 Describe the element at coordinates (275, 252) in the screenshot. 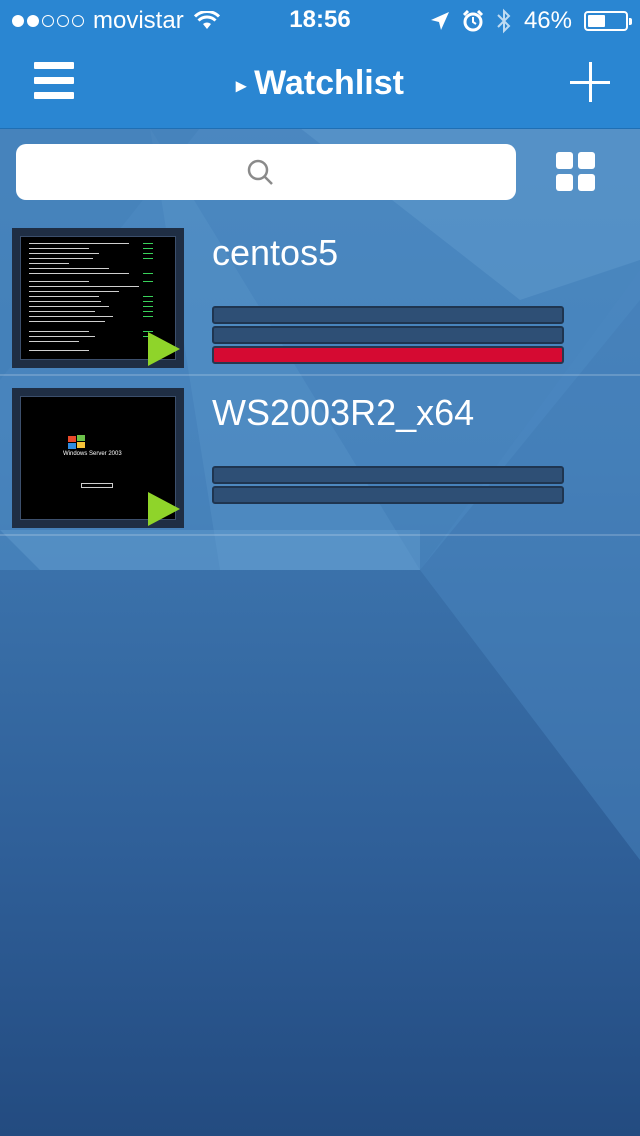

I see `vm-name: centos5` at that location.